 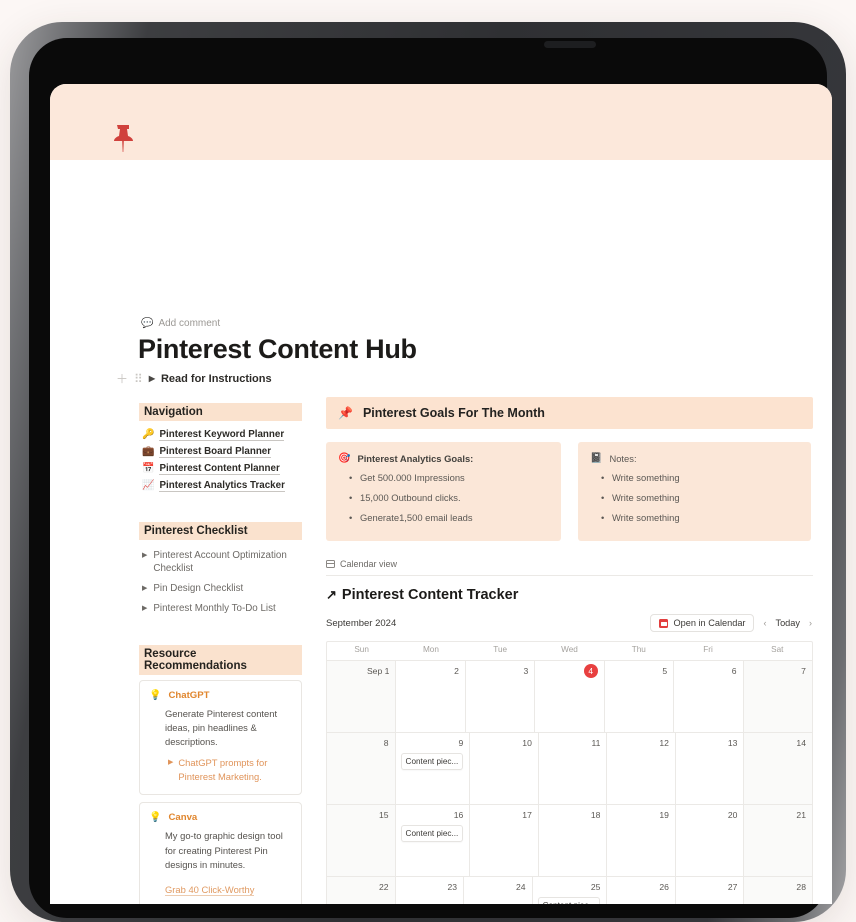 I want to click on checklist-item-monthly-todo: ▶ Pinterest Monthly To-Do List, so click(x=220, y=609).